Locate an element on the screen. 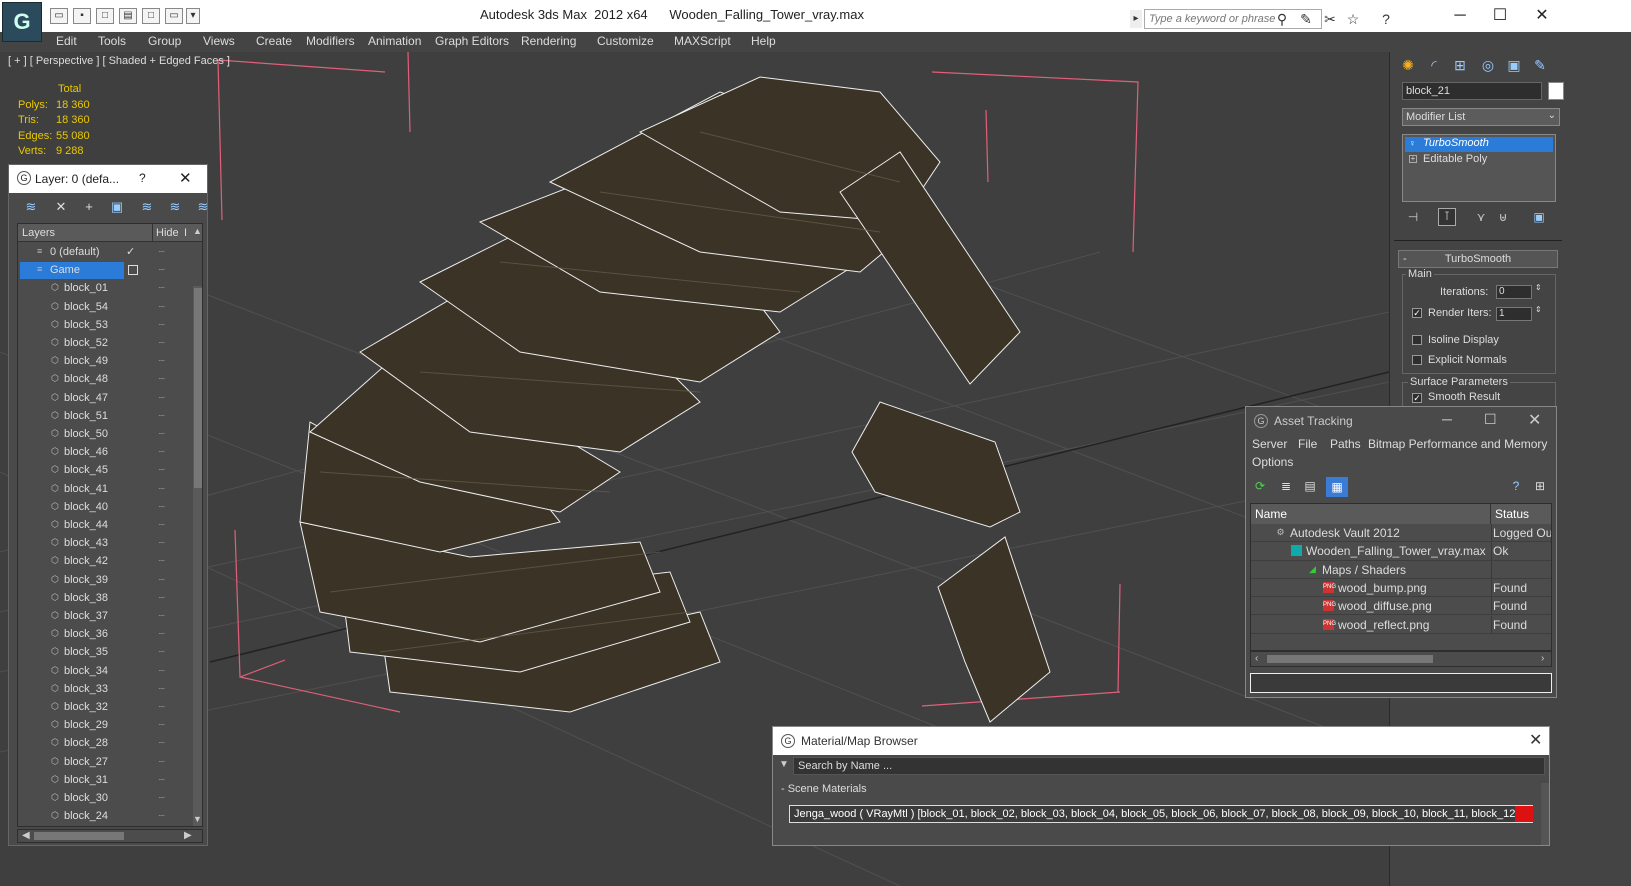 The height and width of the screenshot is (886, 1631). quick-access-dropdown-icon: ▾ is located at coordinates (193, 16).